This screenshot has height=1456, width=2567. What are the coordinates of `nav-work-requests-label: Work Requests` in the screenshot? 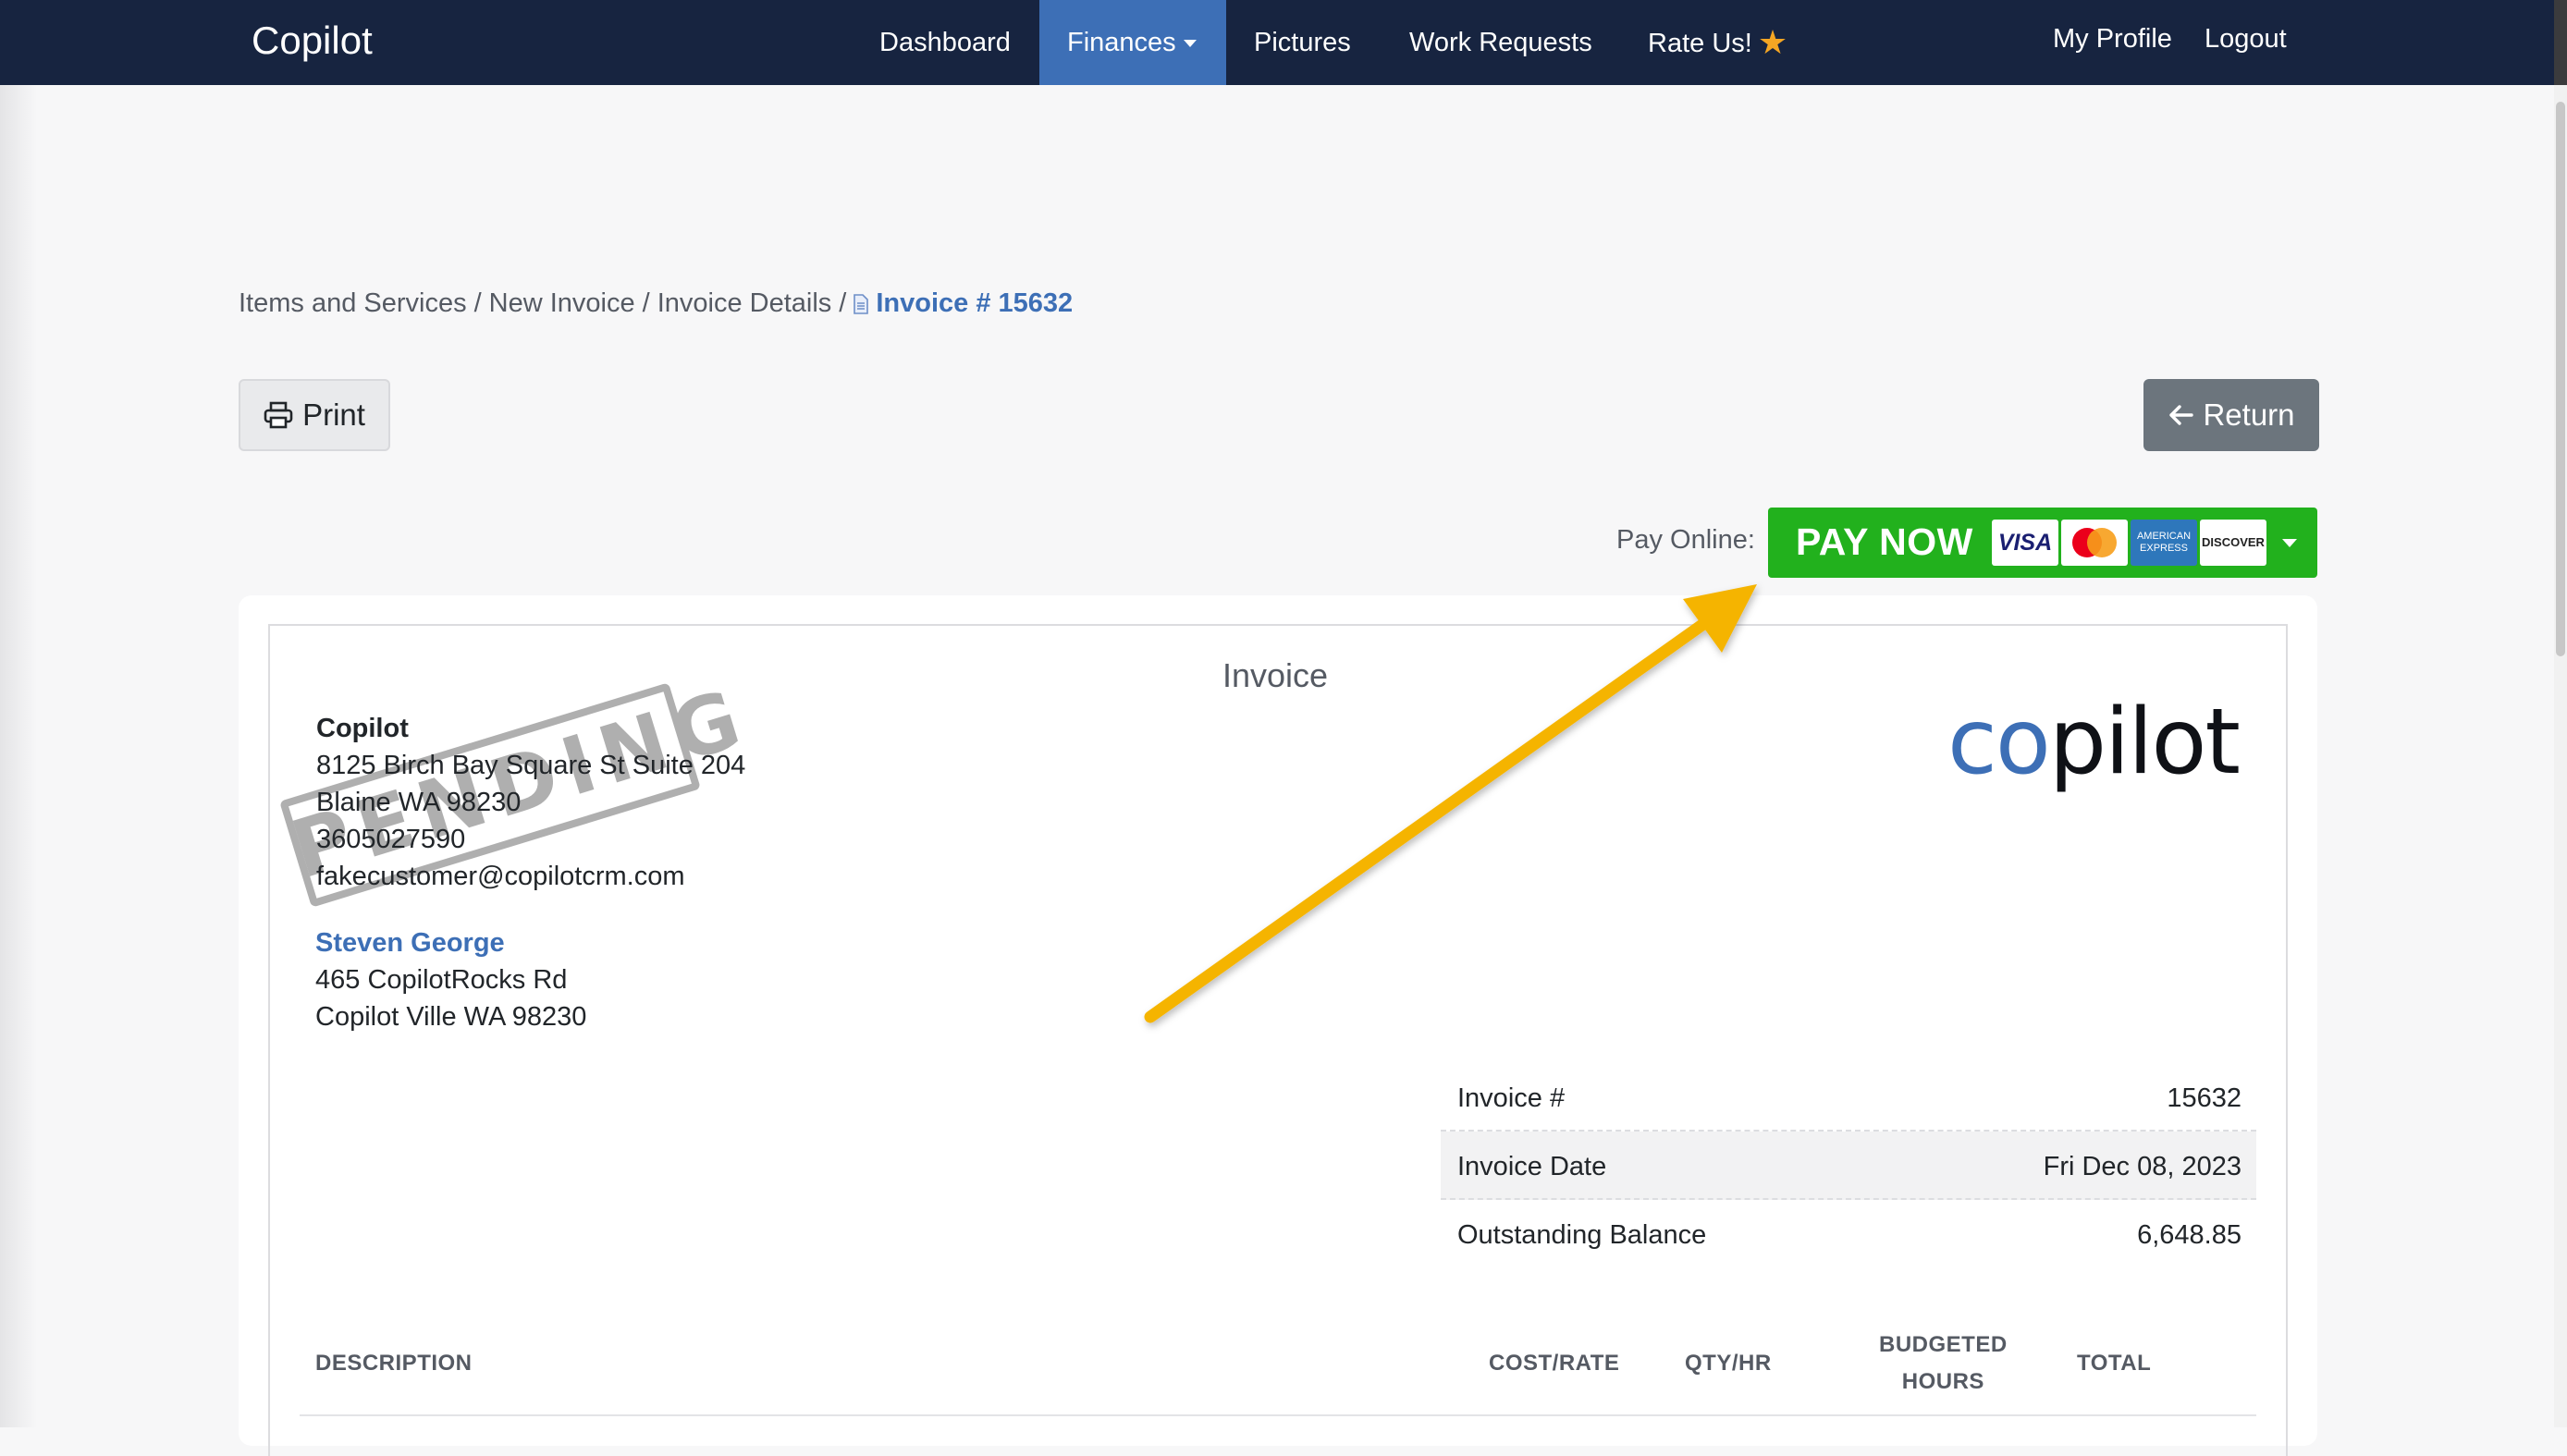 It's located at (1500, 42).